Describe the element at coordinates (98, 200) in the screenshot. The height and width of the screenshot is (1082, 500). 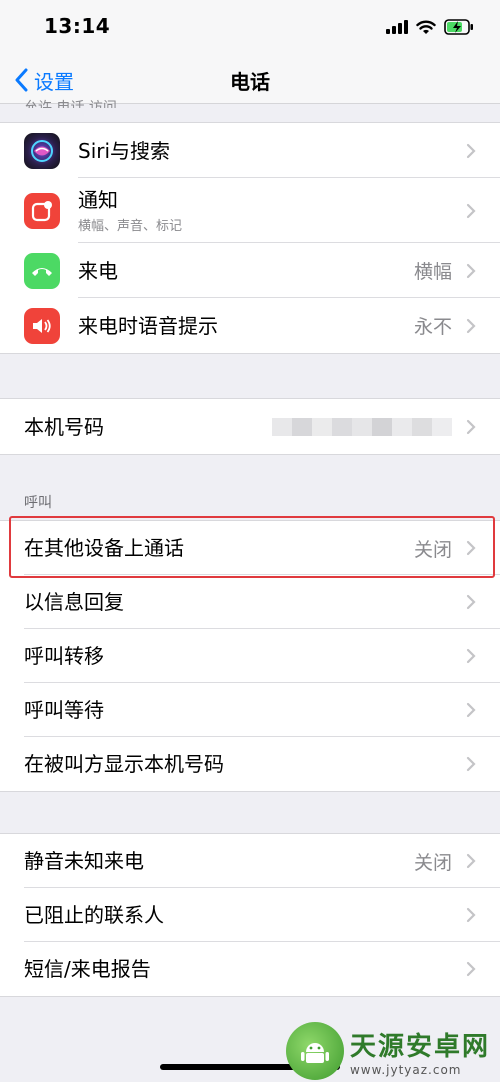
I see `row-label: 通知` at that location.